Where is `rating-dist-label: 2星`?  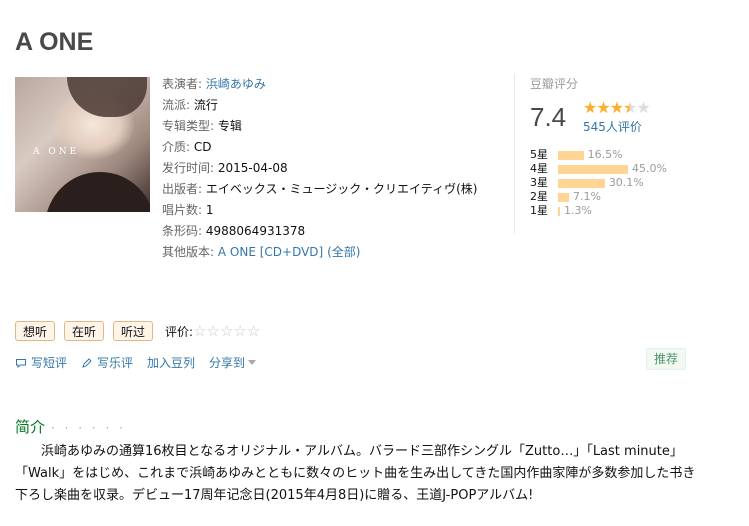 rating-dist-label: 2星 is located at coordinates (539, 196).